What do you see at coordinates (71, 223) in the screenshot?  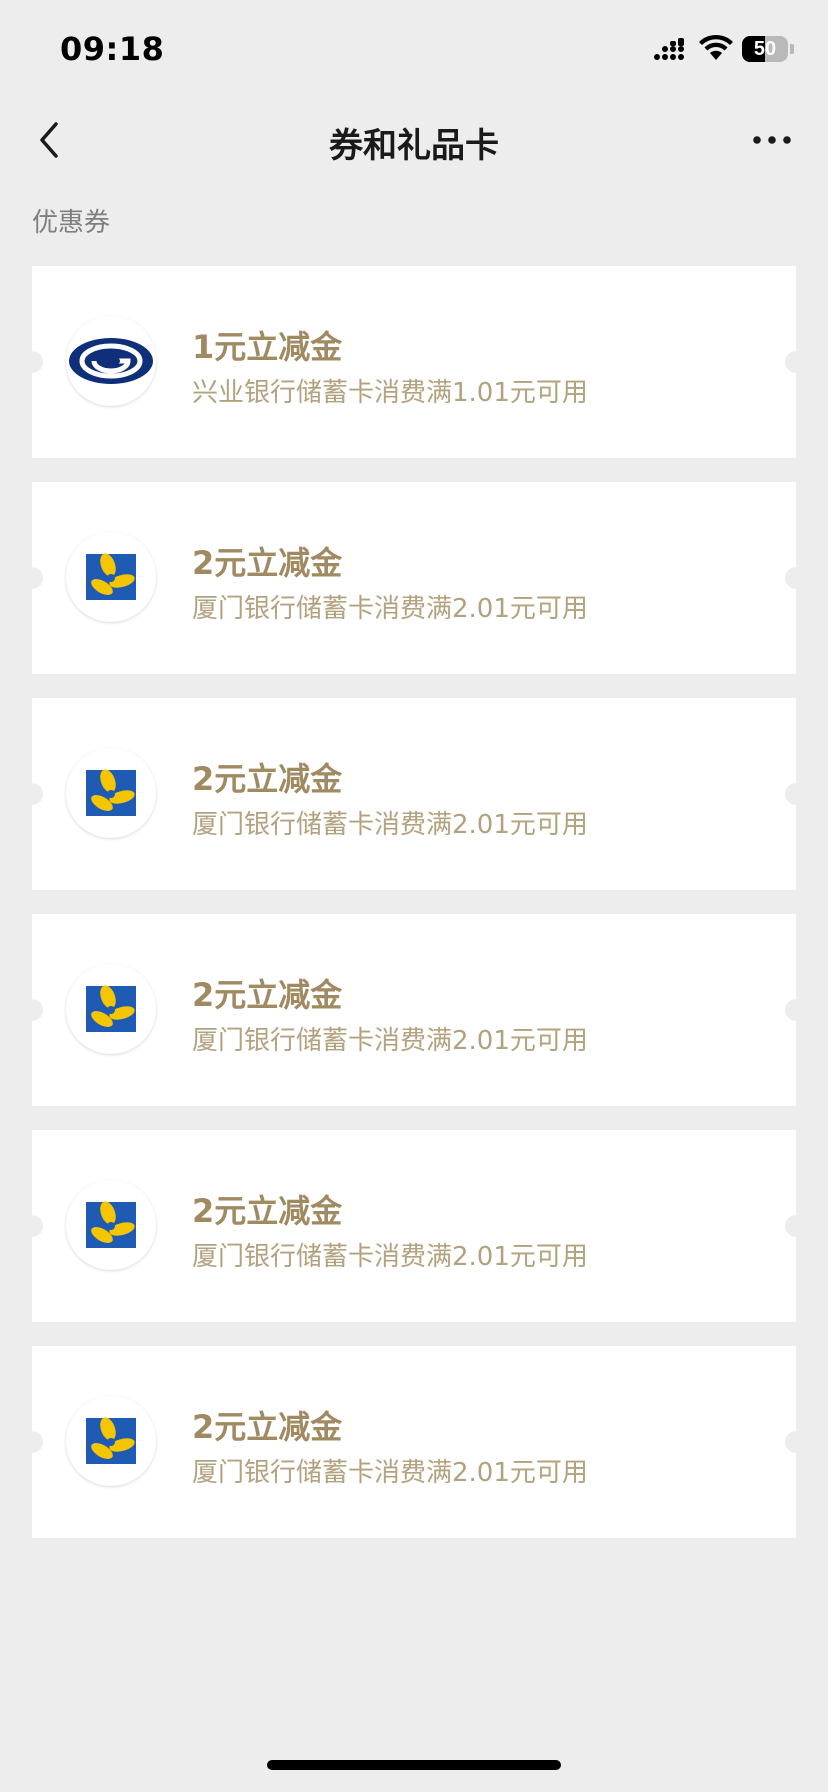 I see `section-title: 优惠券` at bounding box center [71, 223].